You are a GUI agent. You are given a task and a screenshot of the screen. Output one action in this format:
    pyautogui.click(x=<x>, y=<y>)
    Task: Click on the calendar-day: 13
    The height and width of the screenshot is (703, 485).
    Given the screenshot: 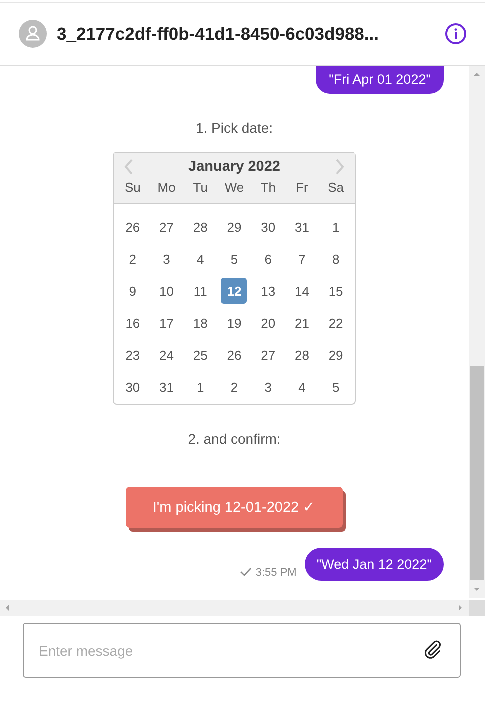 What is the action you would take?
    pyautogui.click(x=268, y=291)
    